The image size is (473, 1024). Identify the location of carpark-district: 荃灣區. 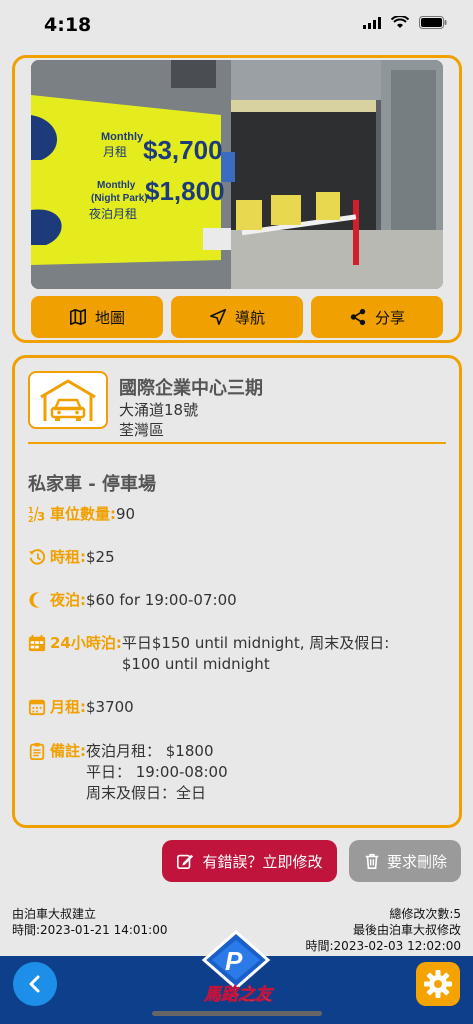
(142, 430).